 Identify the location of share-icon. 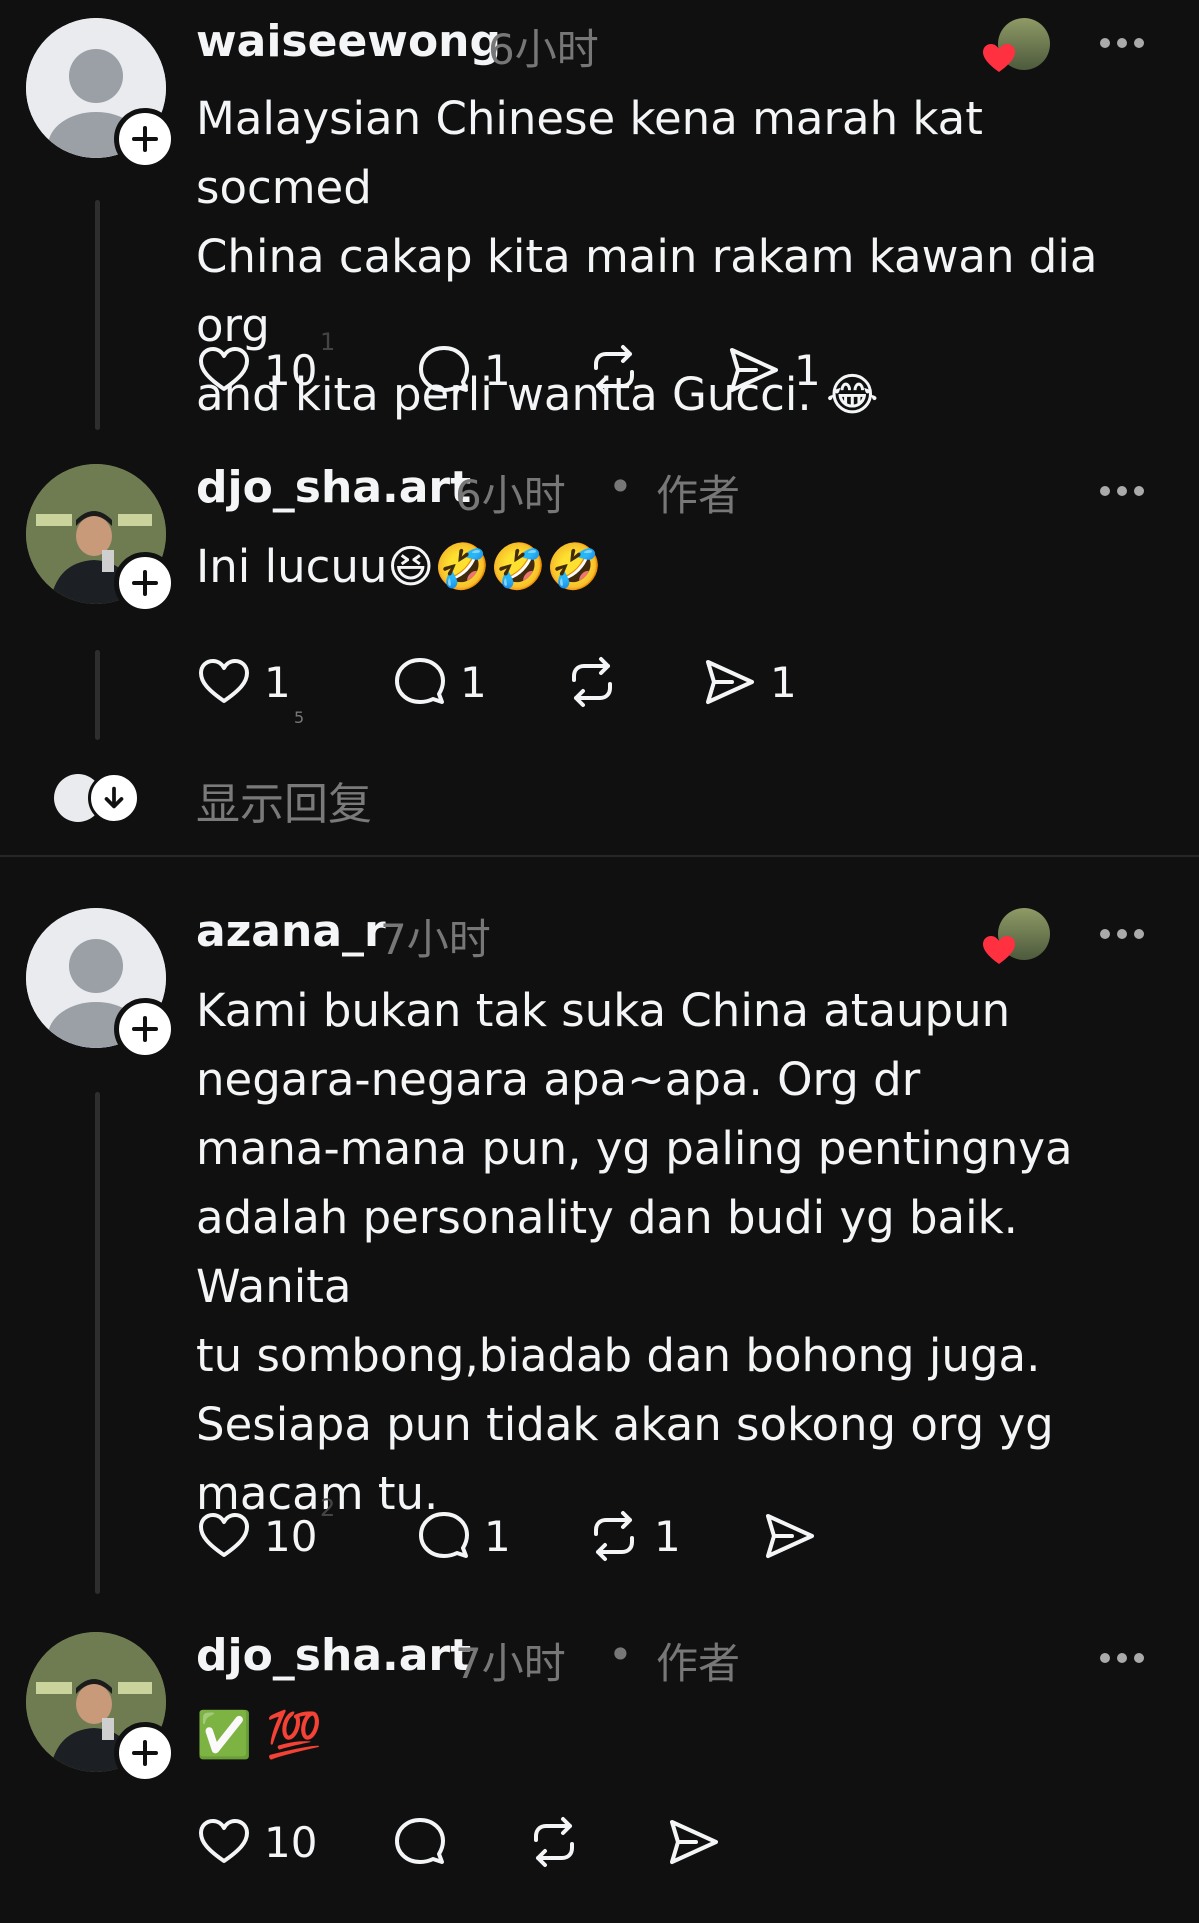
(694, 1842).